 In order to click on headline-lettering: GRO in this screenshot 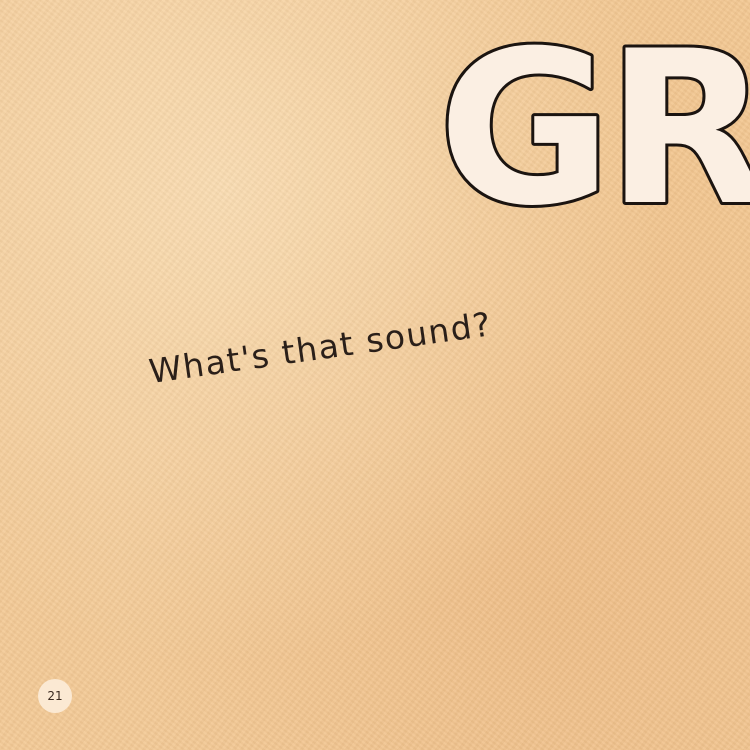, I will do `click(592, 128)`.